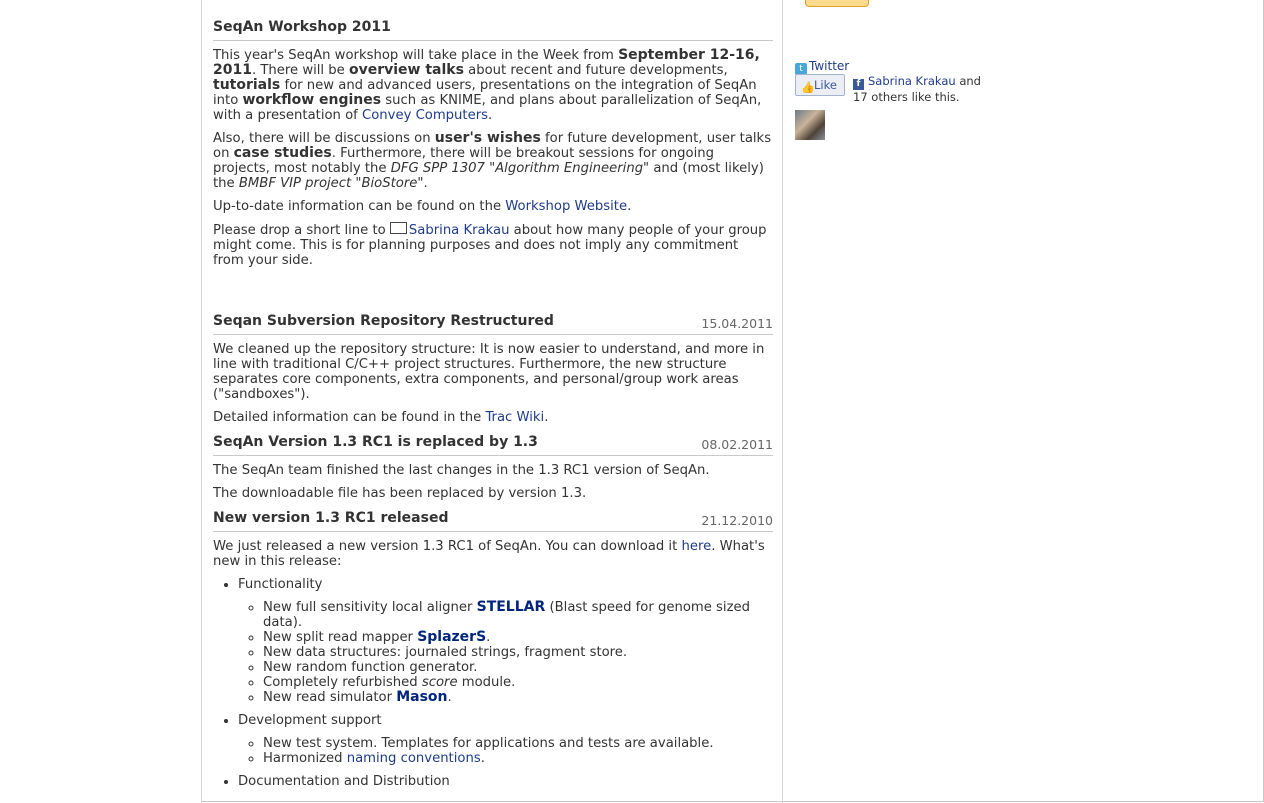  I want to click on convey-computers-link: Convey Computers, so click(425, 115).